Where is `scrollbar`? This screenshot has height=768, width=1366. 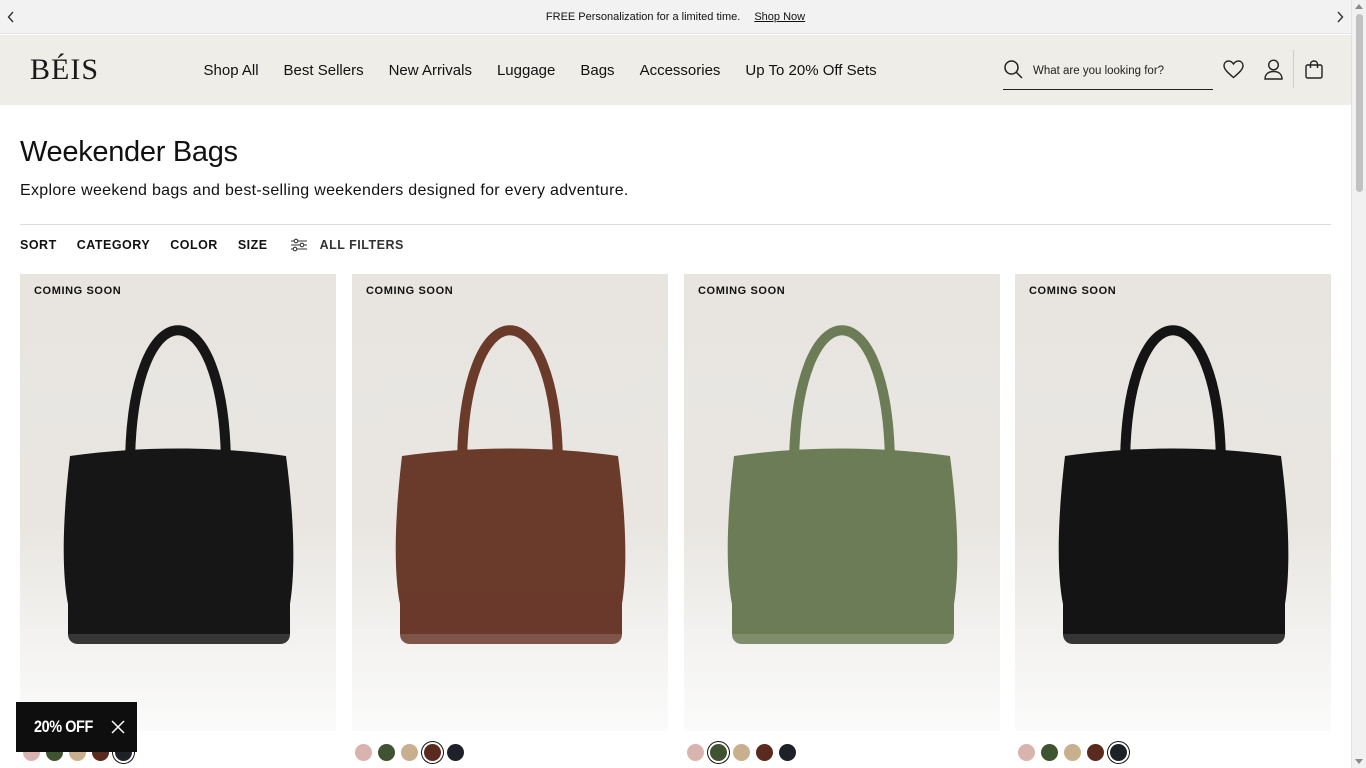 scrollbar is located at coordinates (1358, 384).